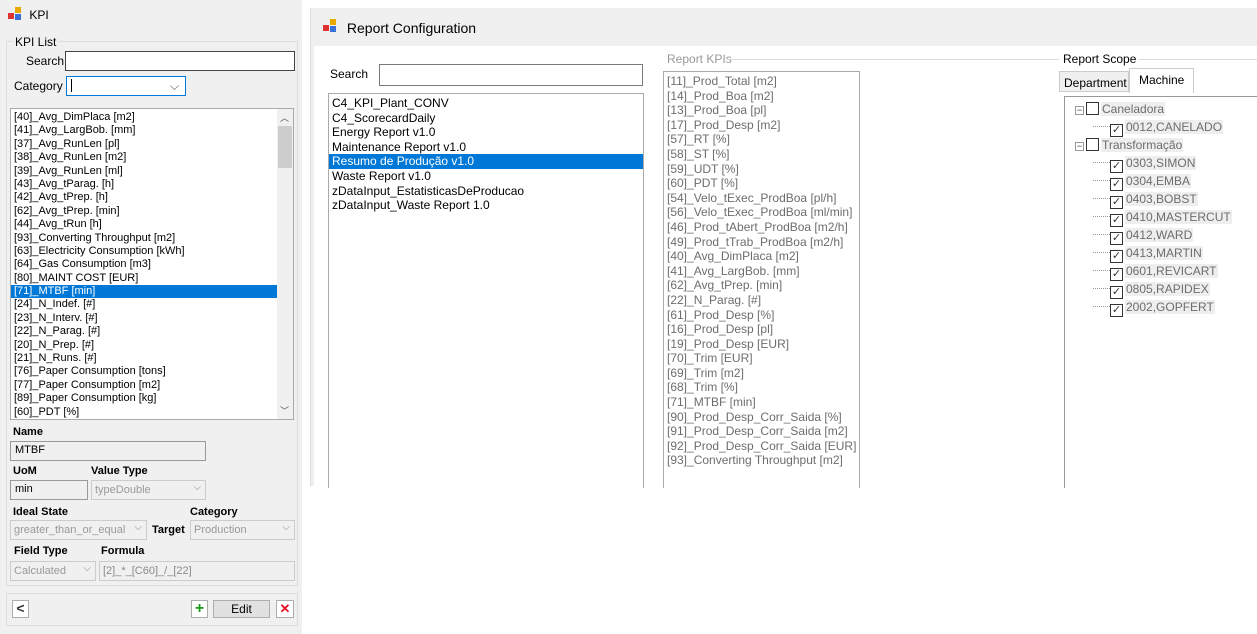 This screenshot has height=634, width=1257. What do you see at coordinates (761, 125) in the screenshot?
I see `list-item: [17]_Prod_Desp [m2]` at bounding box center [761, 125].